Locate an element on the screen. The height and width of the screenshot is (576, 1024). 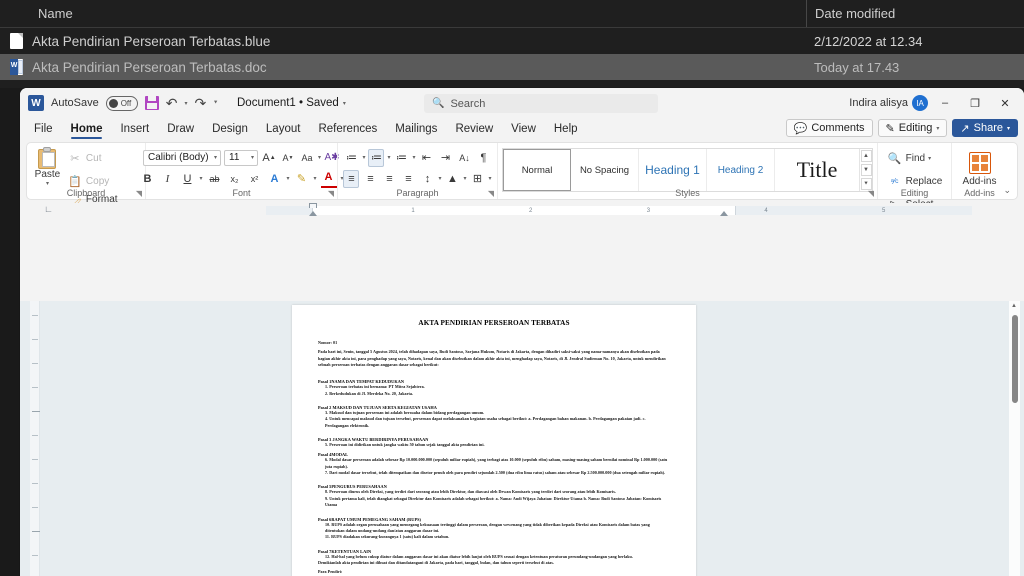
column-header-date-modified: Date modified is located at coordinates (915, 13).